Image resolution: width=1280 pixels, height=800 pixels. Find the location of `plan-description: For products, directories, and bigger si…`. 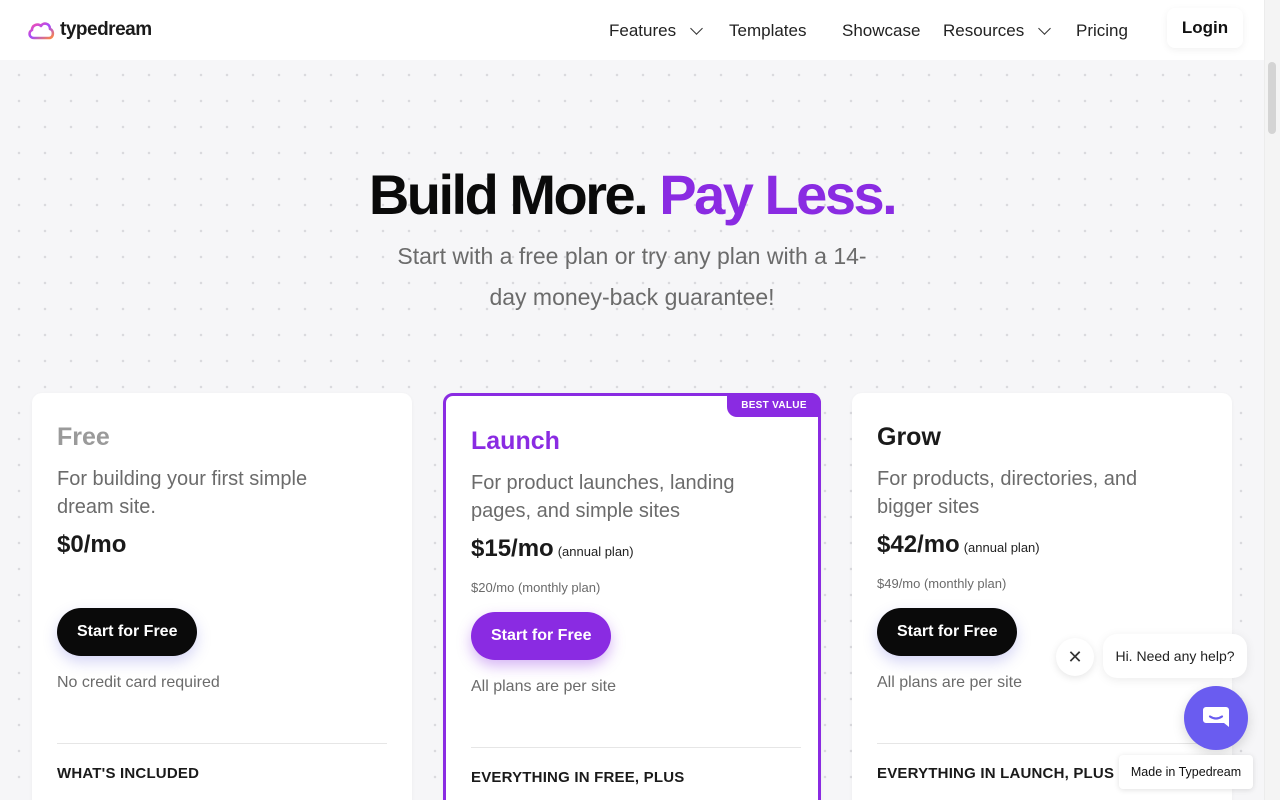

plan-description: For products, directories, and bigger si… is located at coordinates (1007, 493).